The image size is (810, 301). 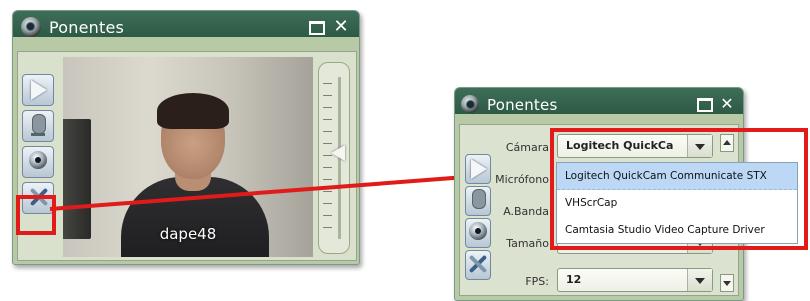 I want to click on camera-label: Cámara, so click(x=527, y=147).